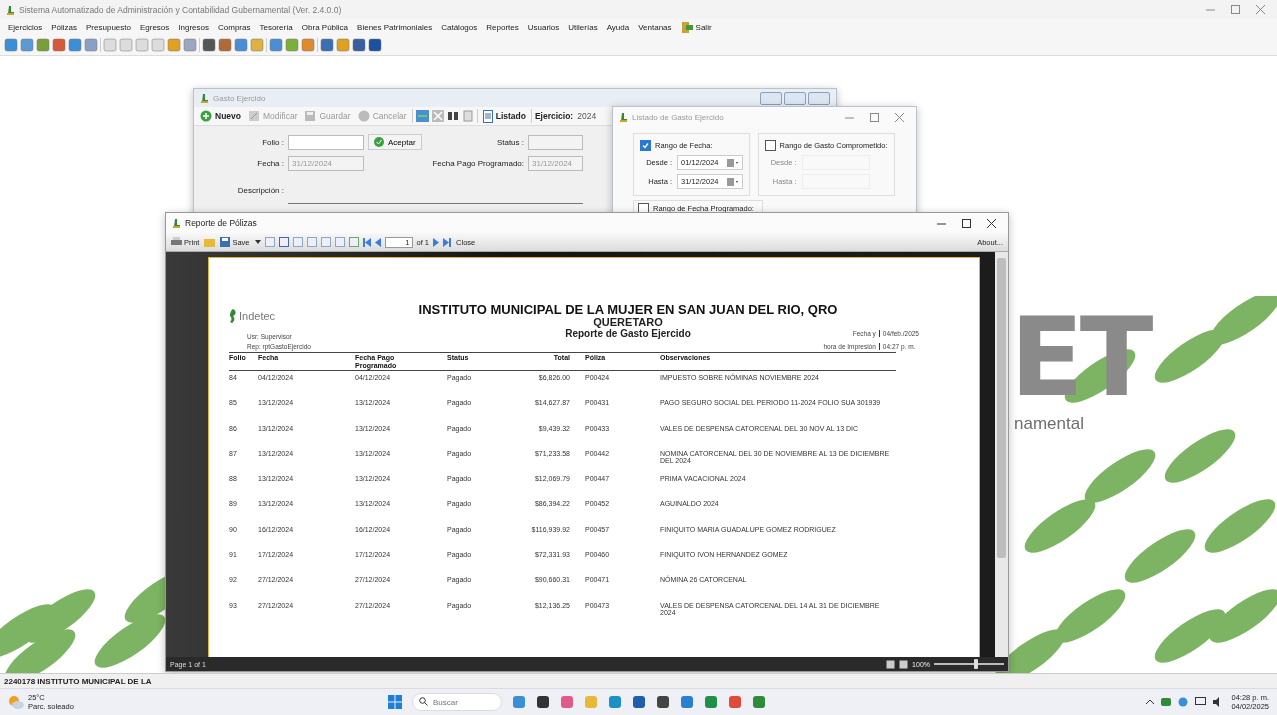 This screenshot has height=715, width=1277. Describe the element at coordinates (366, 242) in the screenshot. I see `first-page-icon` at that location.